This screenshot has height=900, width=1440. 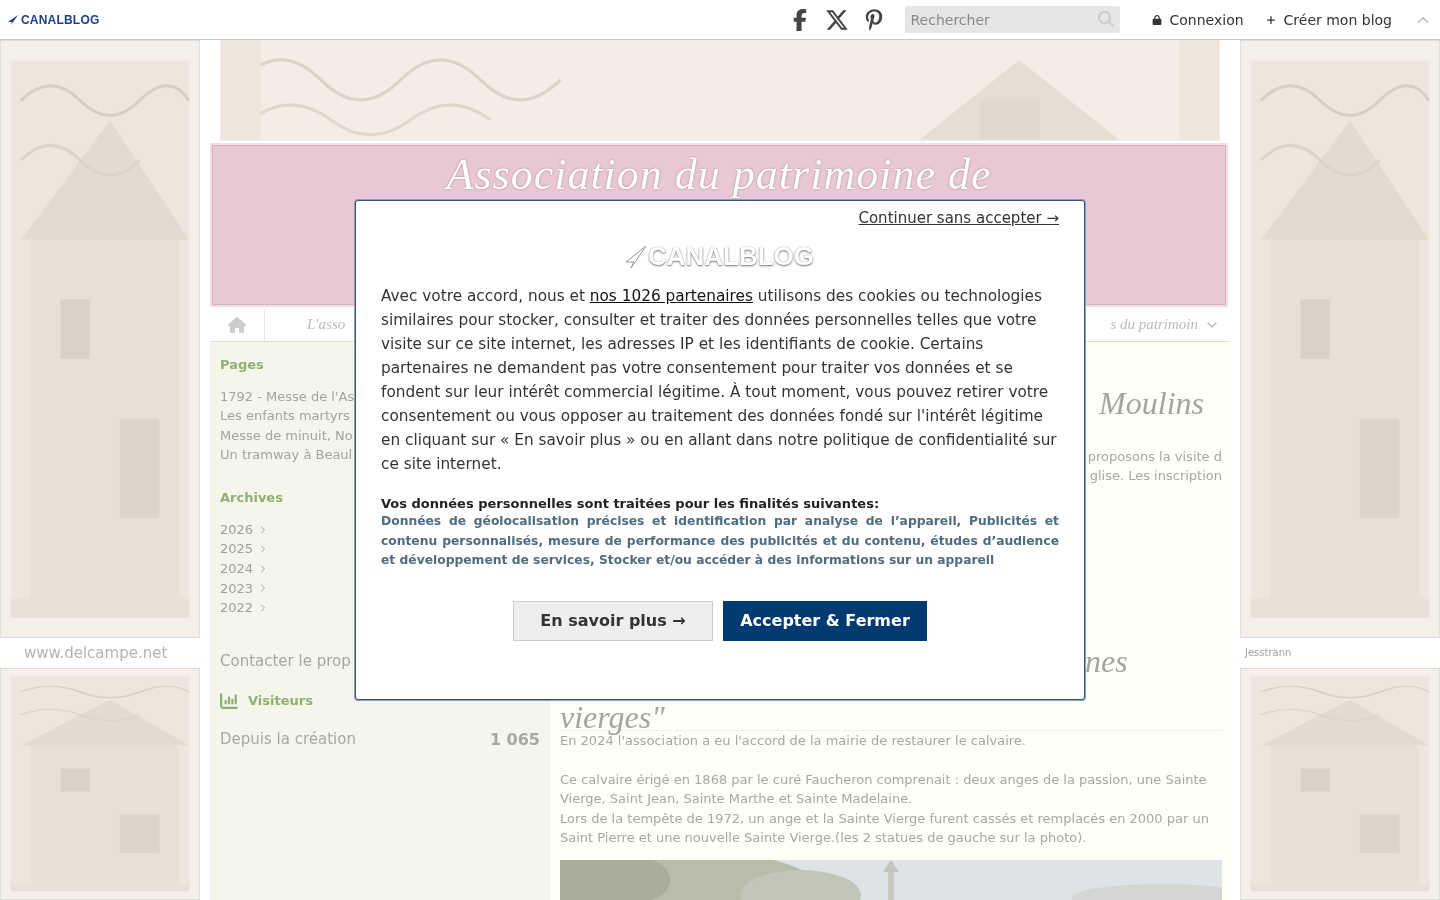 What do you see at coordinates (245, 569) in the screenshot?
I see `archive-year-link: 2024` at bounding box center [245, 569].